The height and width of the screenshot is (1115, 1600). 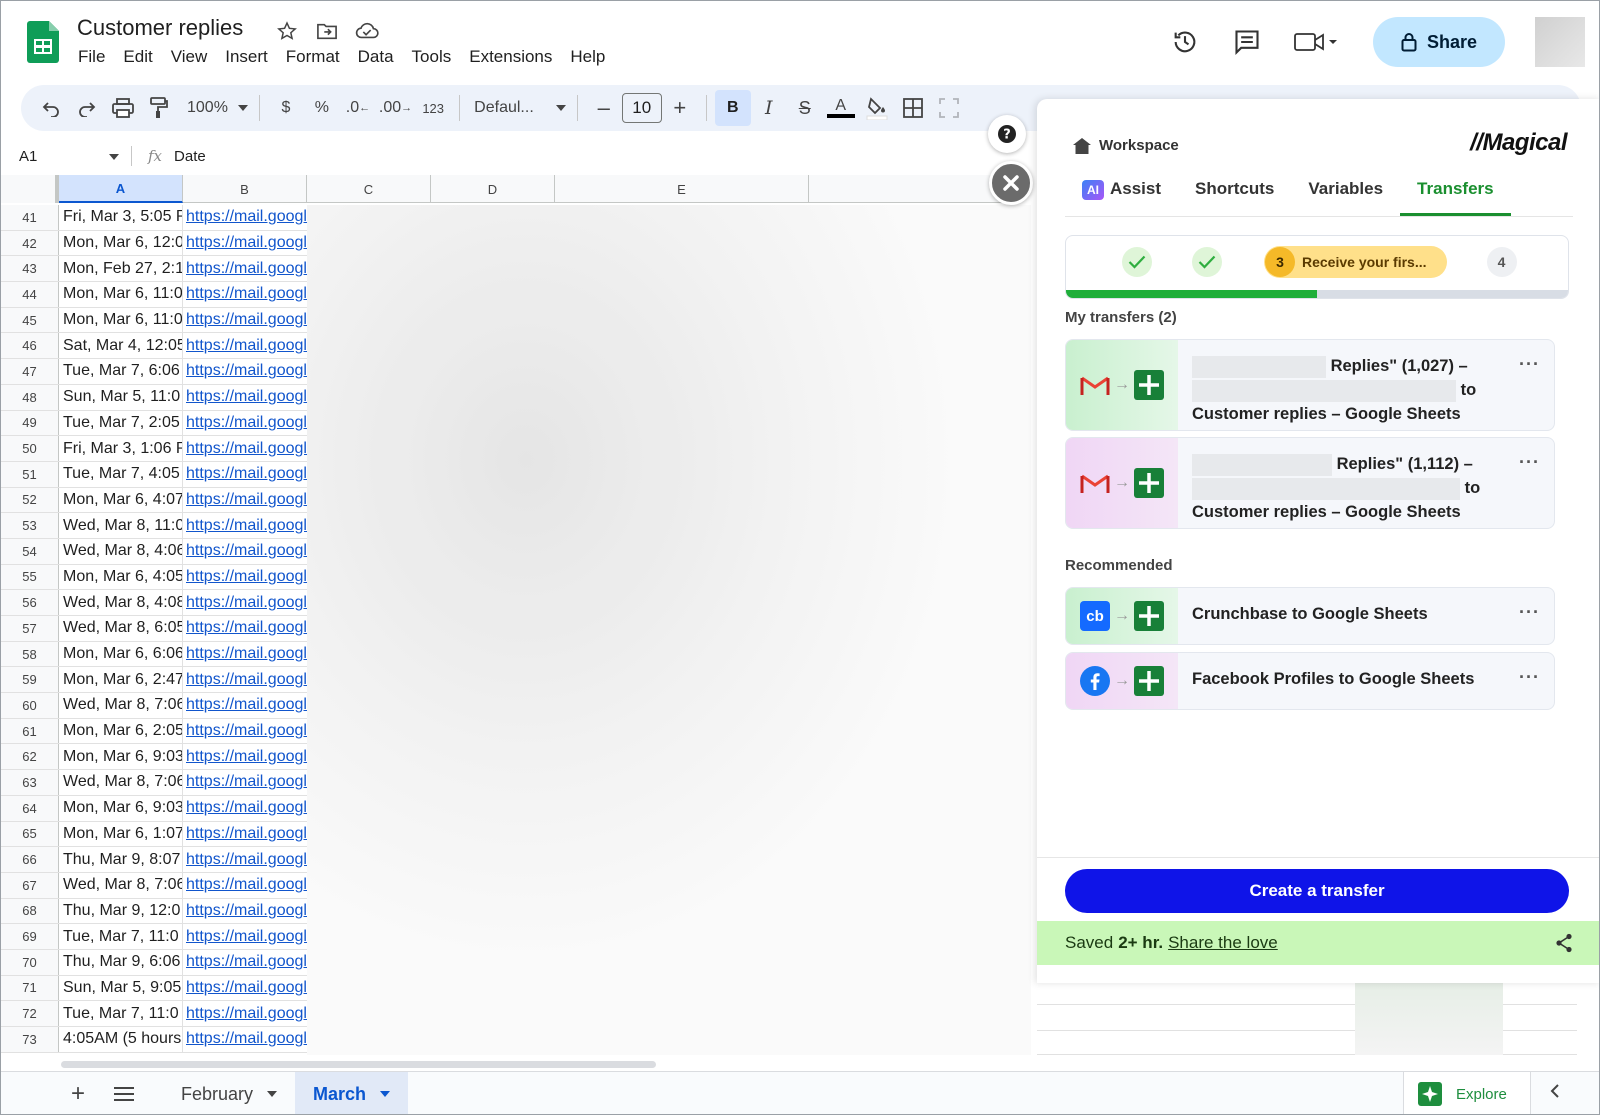 What do you see at coordinates (121, 962) in the screenshot?
I see `cell-date: Thu, Mar 9, 6:06` at bounding box center [121, 962].